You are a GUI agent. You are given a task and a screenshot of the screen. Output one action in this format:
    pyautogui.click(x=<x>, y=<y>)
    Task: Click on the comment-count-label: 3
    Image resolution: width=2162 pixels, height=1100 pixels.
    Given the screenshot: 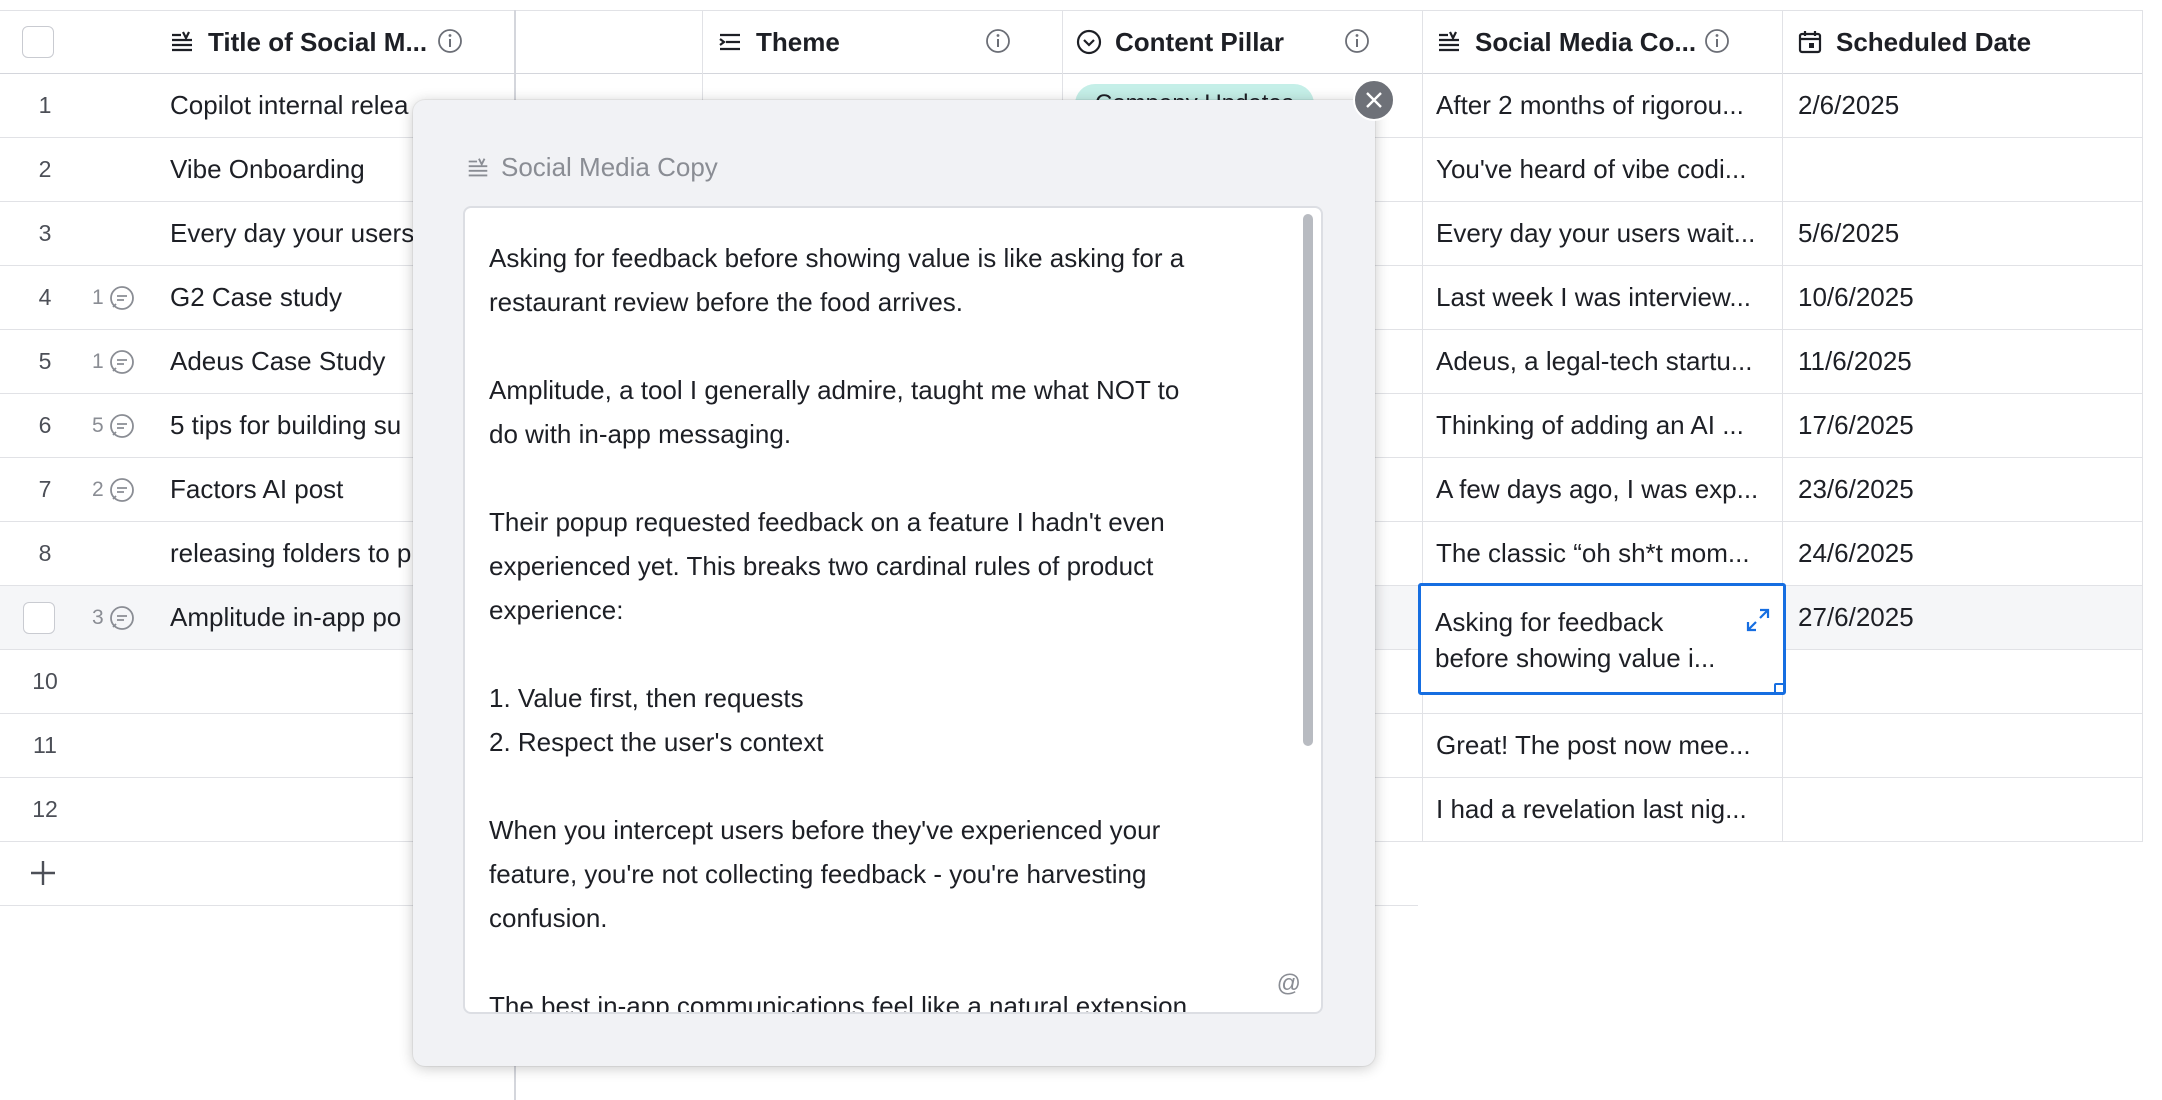 What is the action you would take?
    pyautogui.click(x=98, y=617)
    